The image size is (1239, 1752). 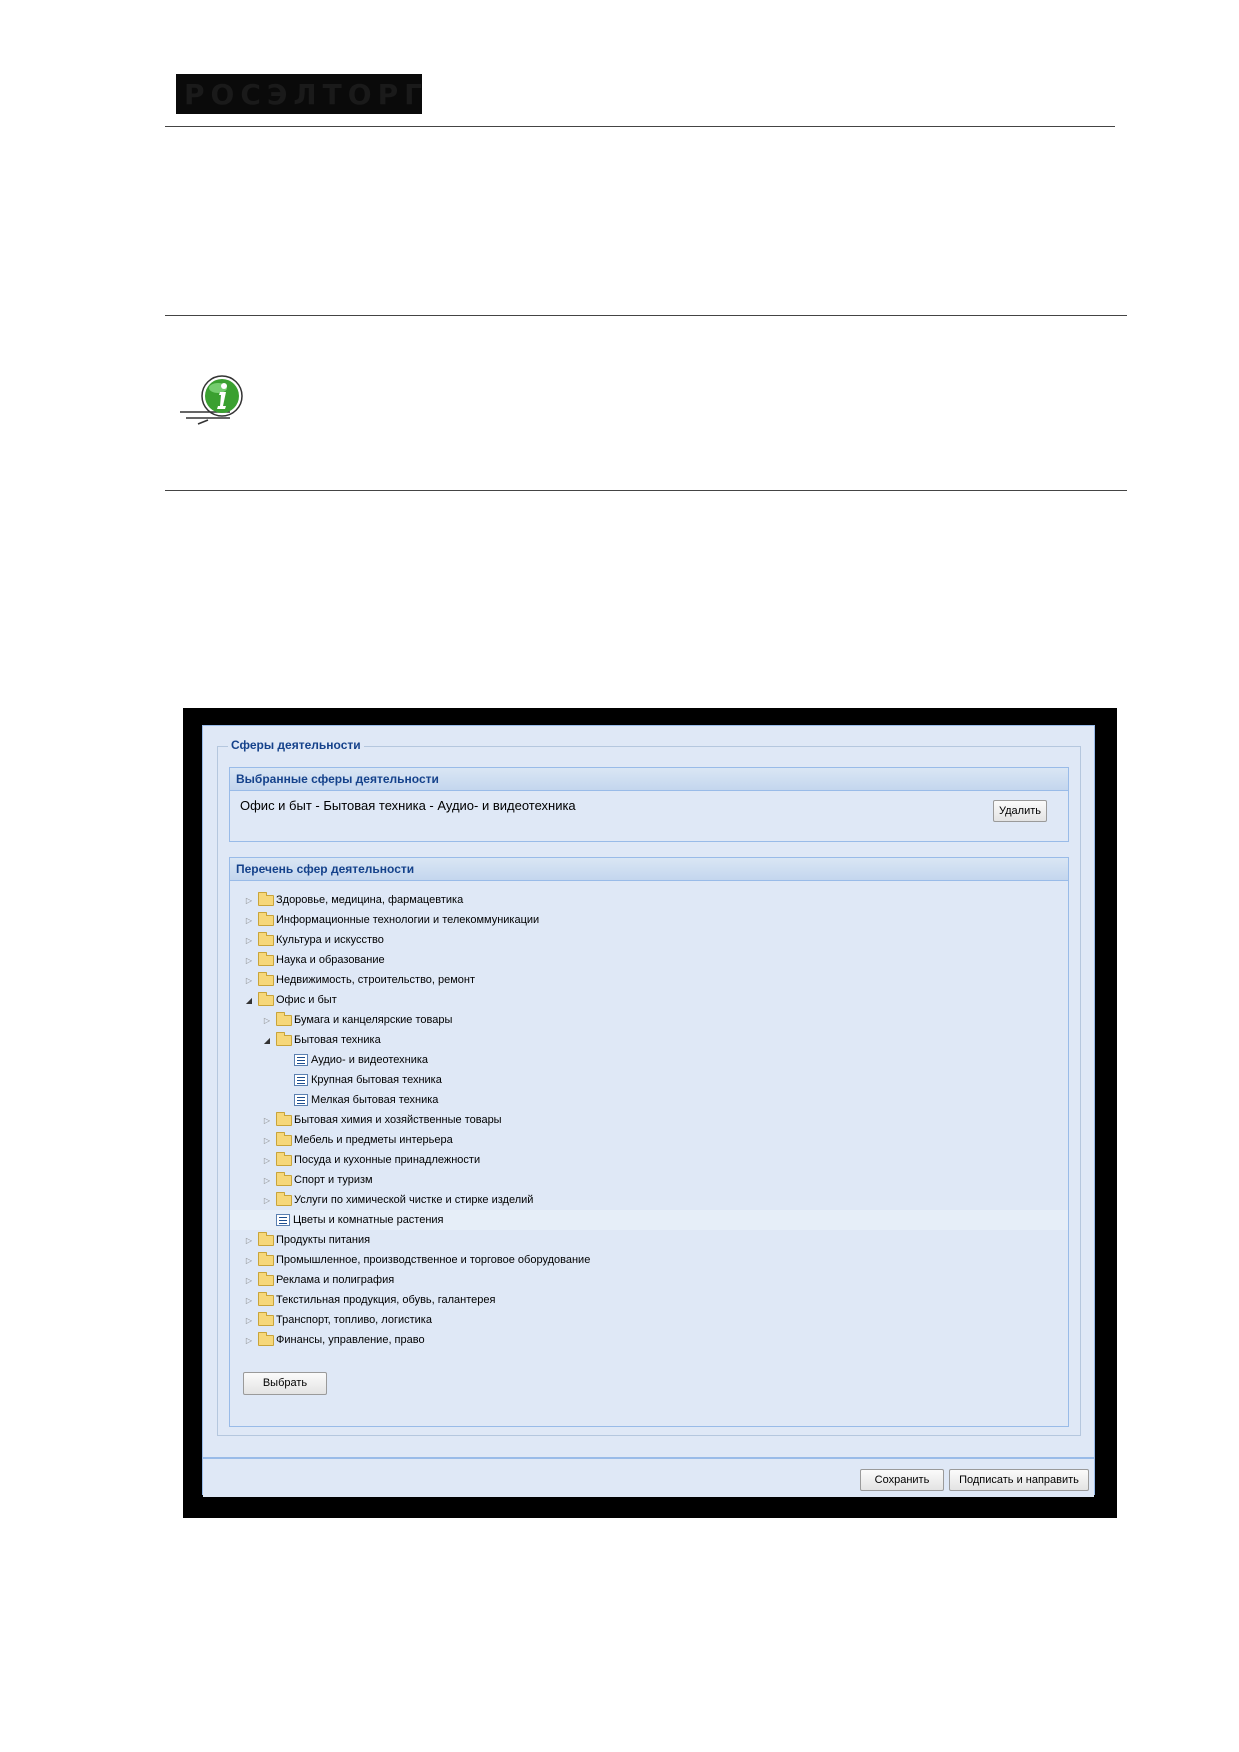 What do you see at coordinates (373, 1020) in the screenshot?
I see `tree-node-label: Бумага и канцелярские товары` at bounding box center [373, 1020].